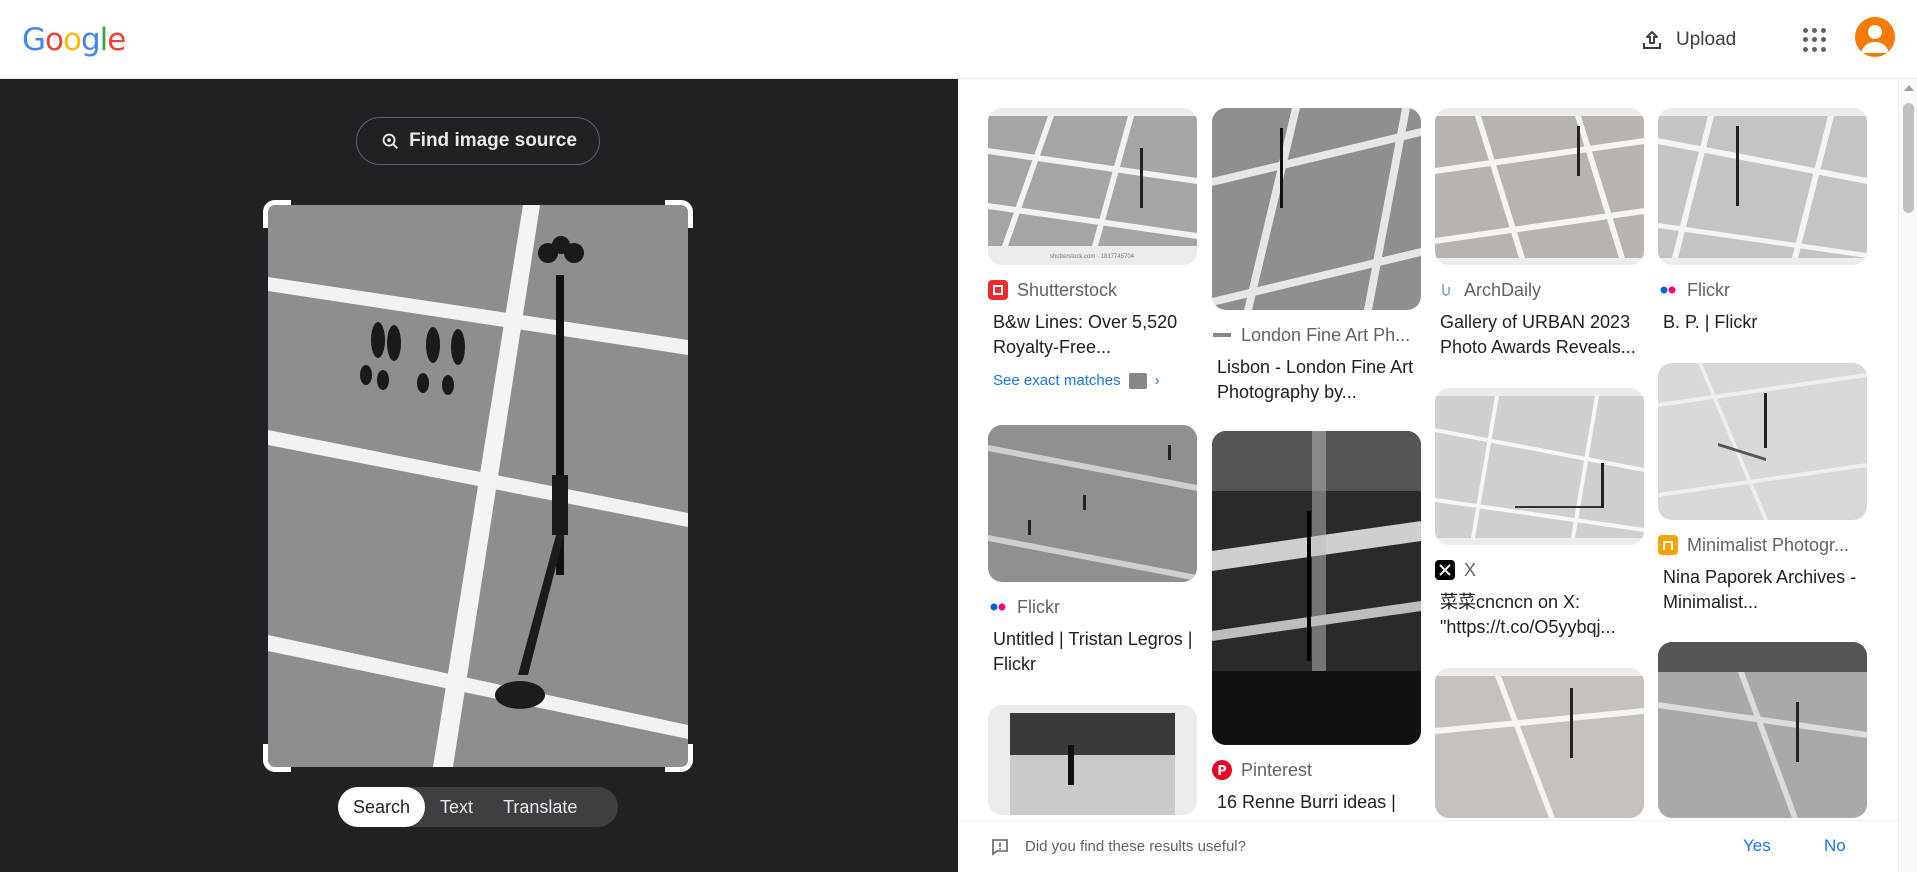 The image size is (1917, 872). Describe the element at coordinates (1706, 39) in the screenshot. I see `upload-label: Upload` at that location.